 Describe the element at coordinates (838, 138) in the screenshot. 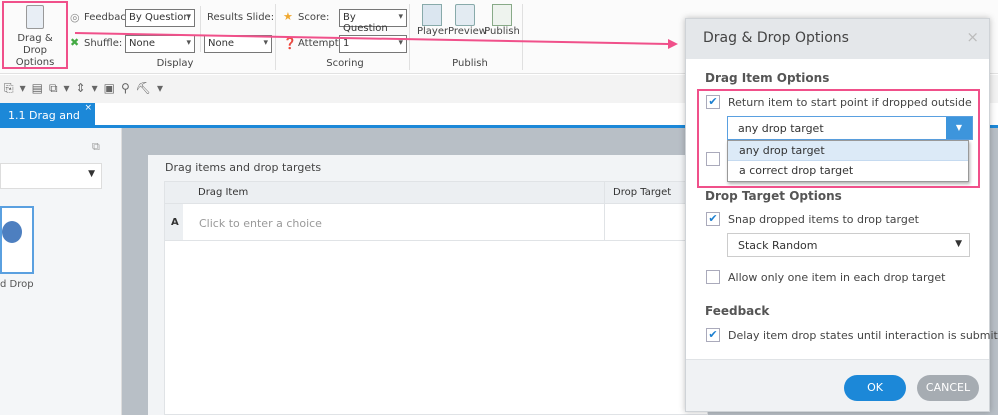

I see `highlight-return-options` at that location.